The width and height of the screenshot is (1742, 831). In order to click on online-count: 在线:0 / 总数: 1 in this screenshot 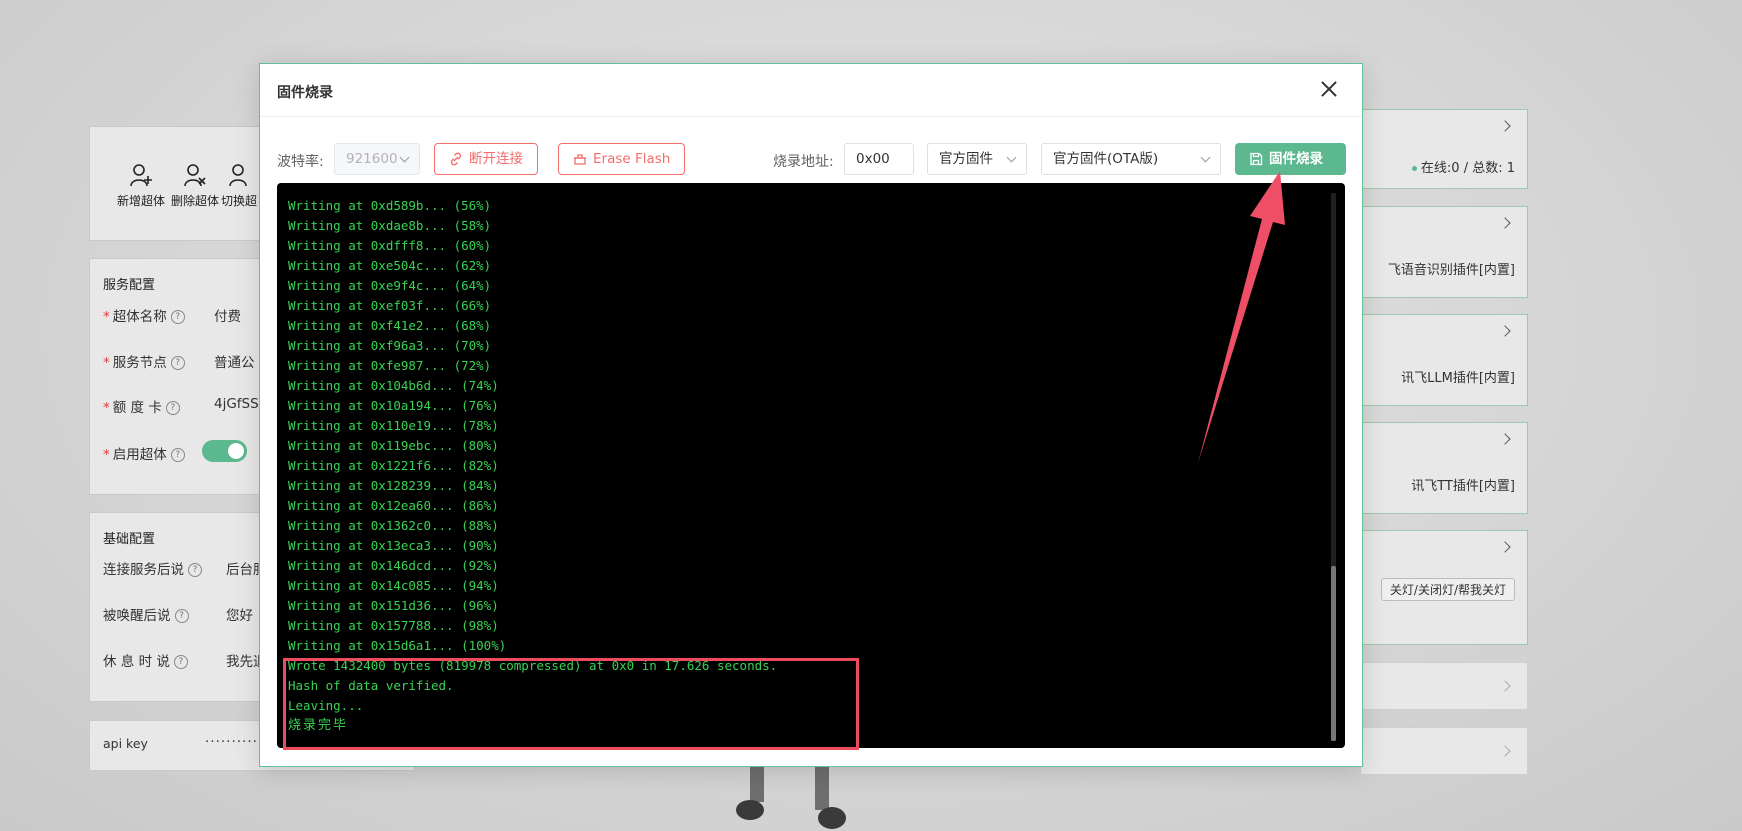, I will do `click(1463, 166)`.